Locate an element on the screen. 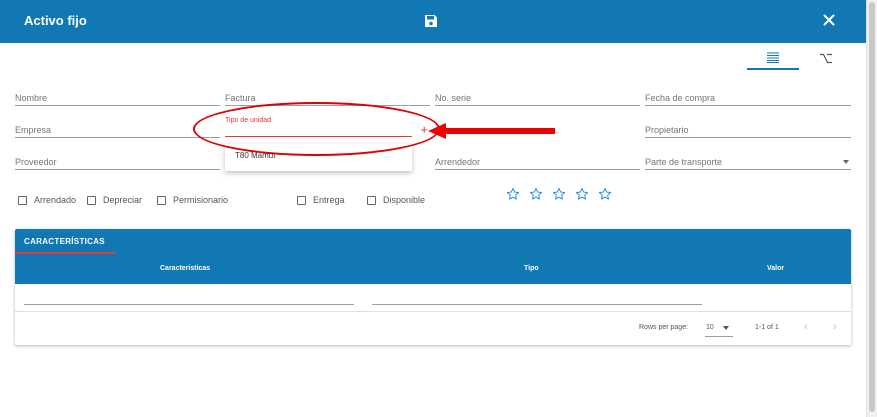 The height and width of the screenshot is (417, 877). column-header-tipo: Tipo is located at coordinates (531, 268).